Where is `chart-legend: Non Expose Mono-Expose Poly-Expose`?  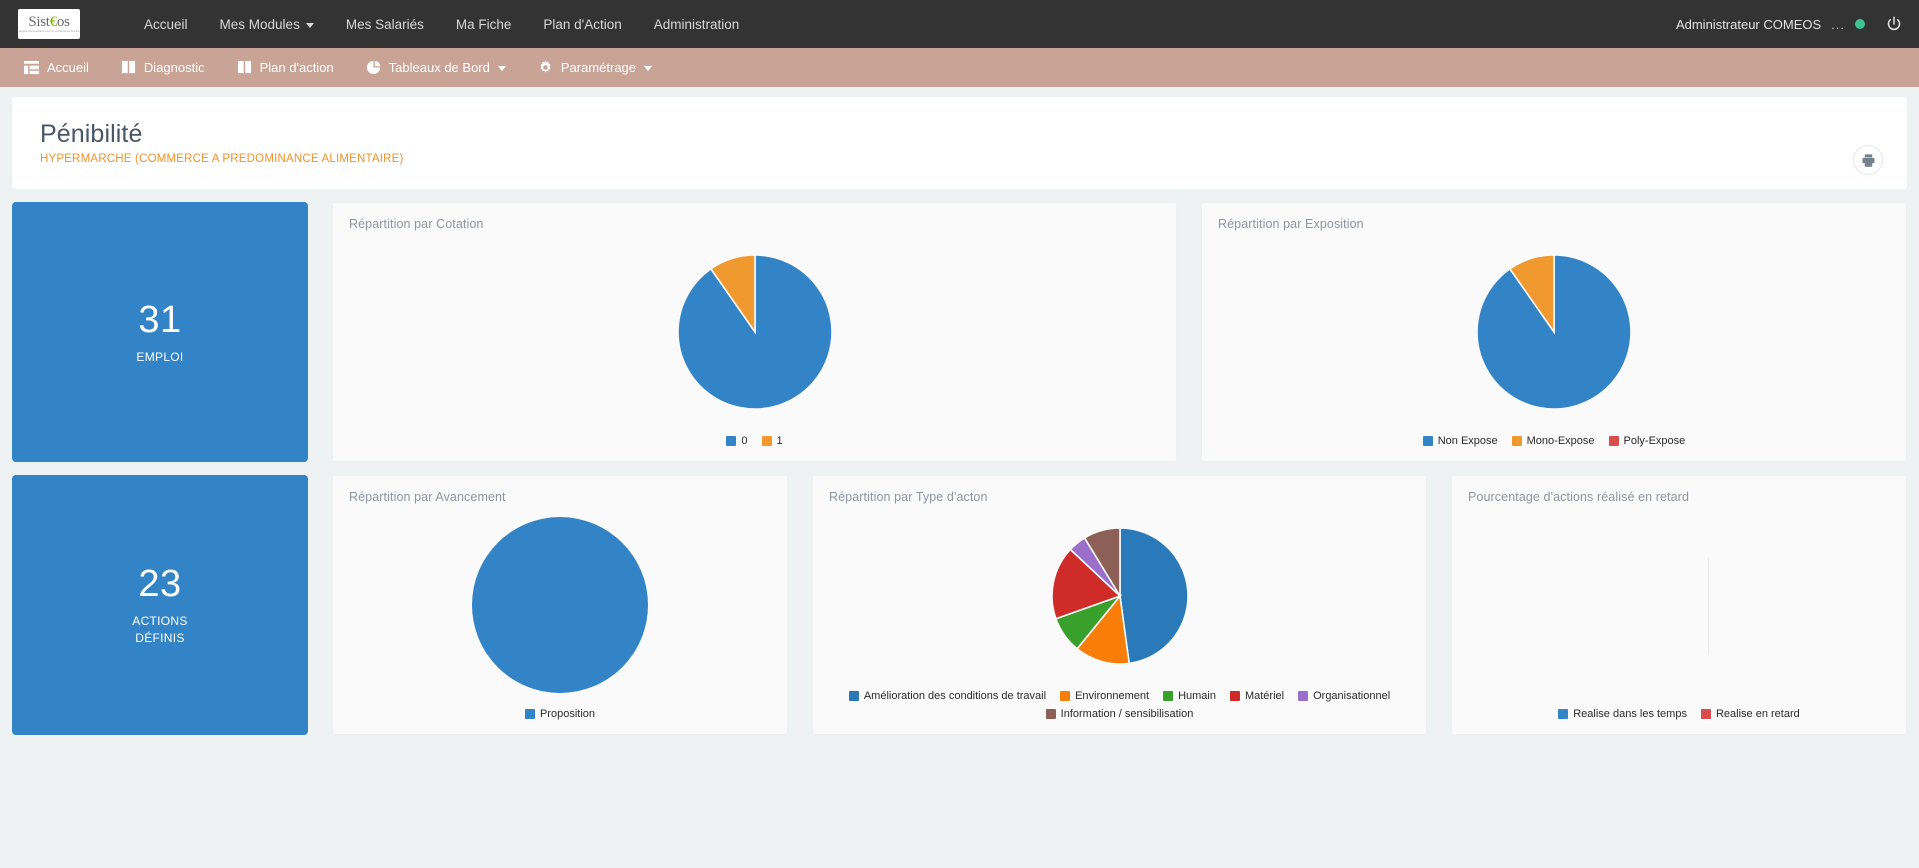 chart-legend: Non Expose Mono-Expose Poly-Expose is located at coordinates (1554, 440).